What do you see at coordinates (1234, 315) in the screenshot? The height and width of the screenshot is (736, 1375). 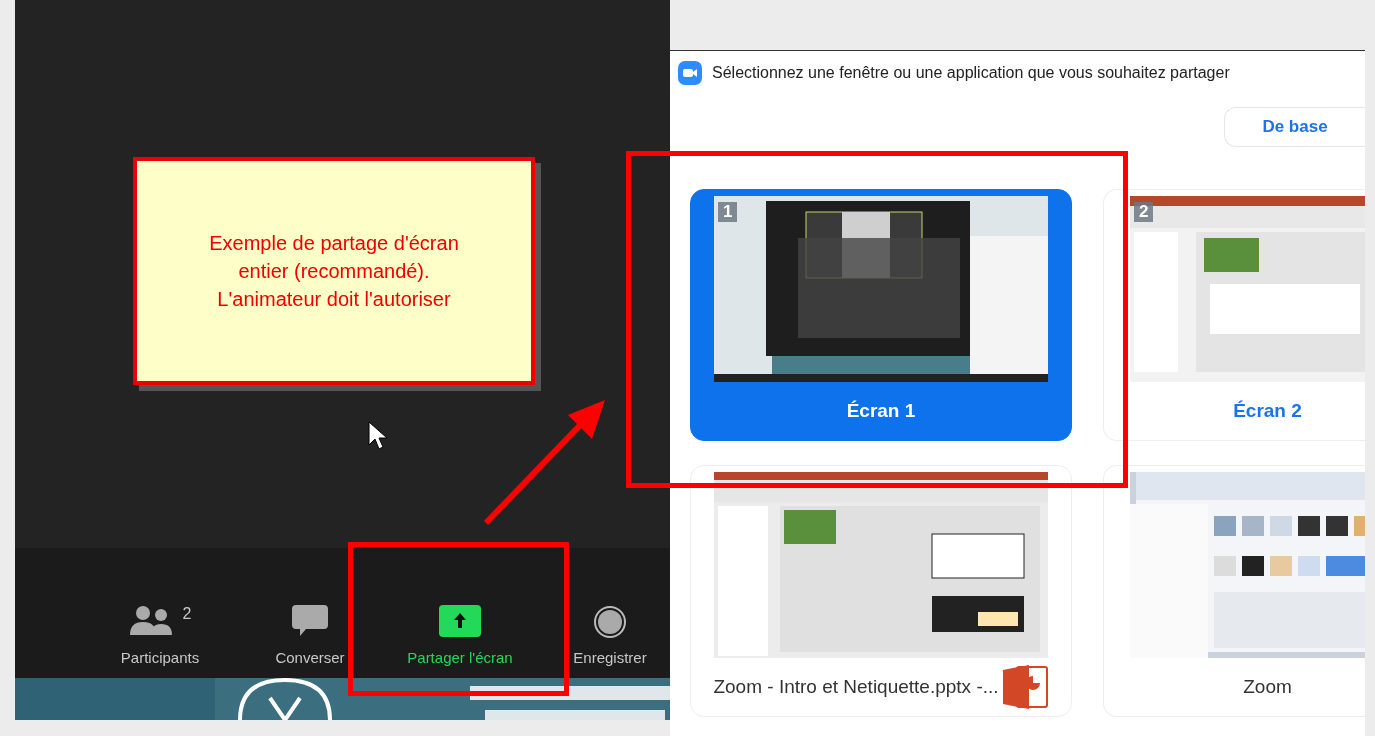 I see `share-source-card: 2 Écran 2` at bounding box center [1234, 315].